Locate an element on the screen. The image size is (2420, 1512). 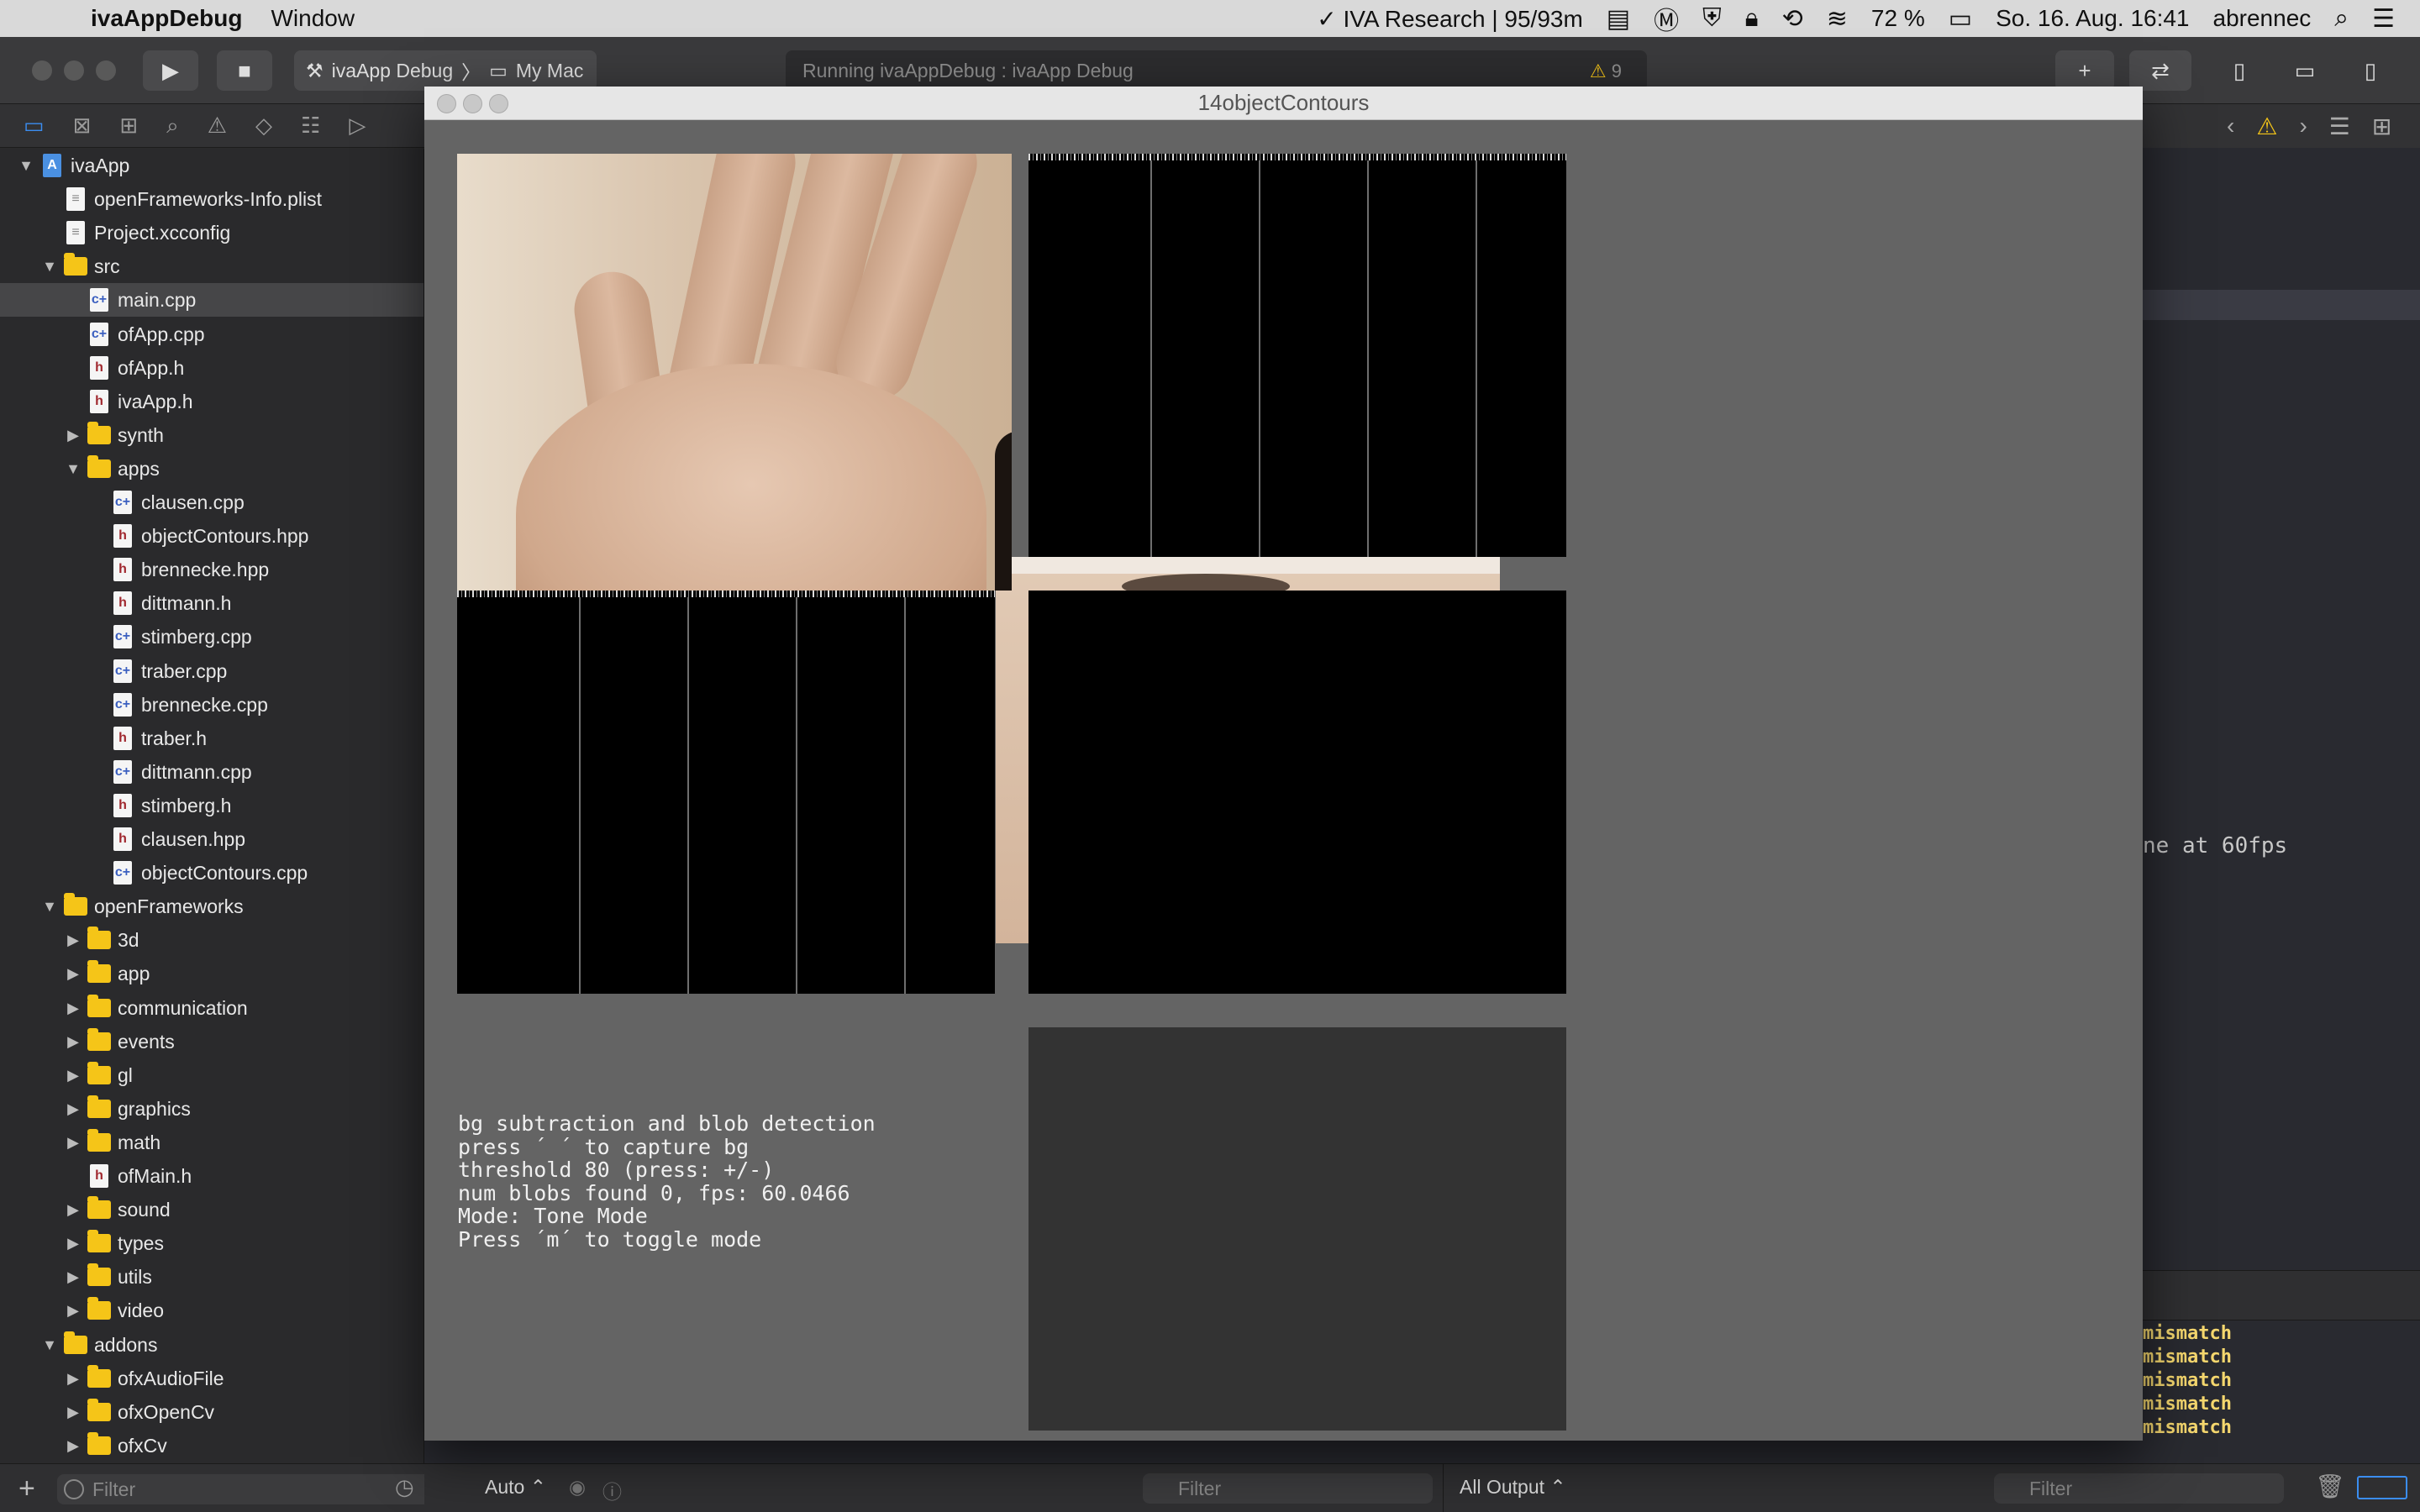
file-row: h clausen.hpp is located at coordinates (212, 839).